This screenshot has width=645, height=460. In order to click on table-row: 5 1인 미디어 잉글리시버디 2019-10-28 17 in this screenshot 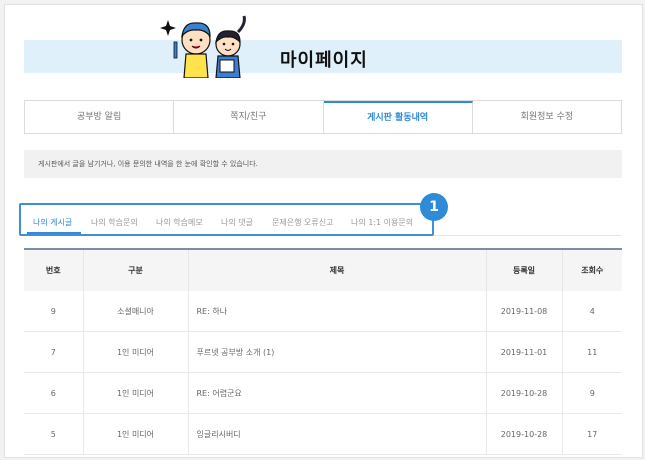, I will do `click(323, 434)`.